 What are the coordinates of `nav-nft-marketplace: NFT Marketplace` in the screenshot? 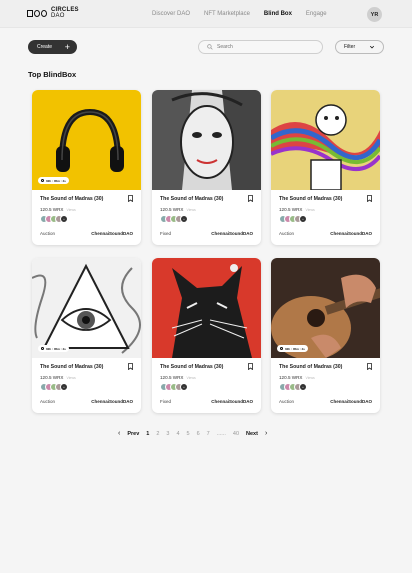 It's located at (227, 14).